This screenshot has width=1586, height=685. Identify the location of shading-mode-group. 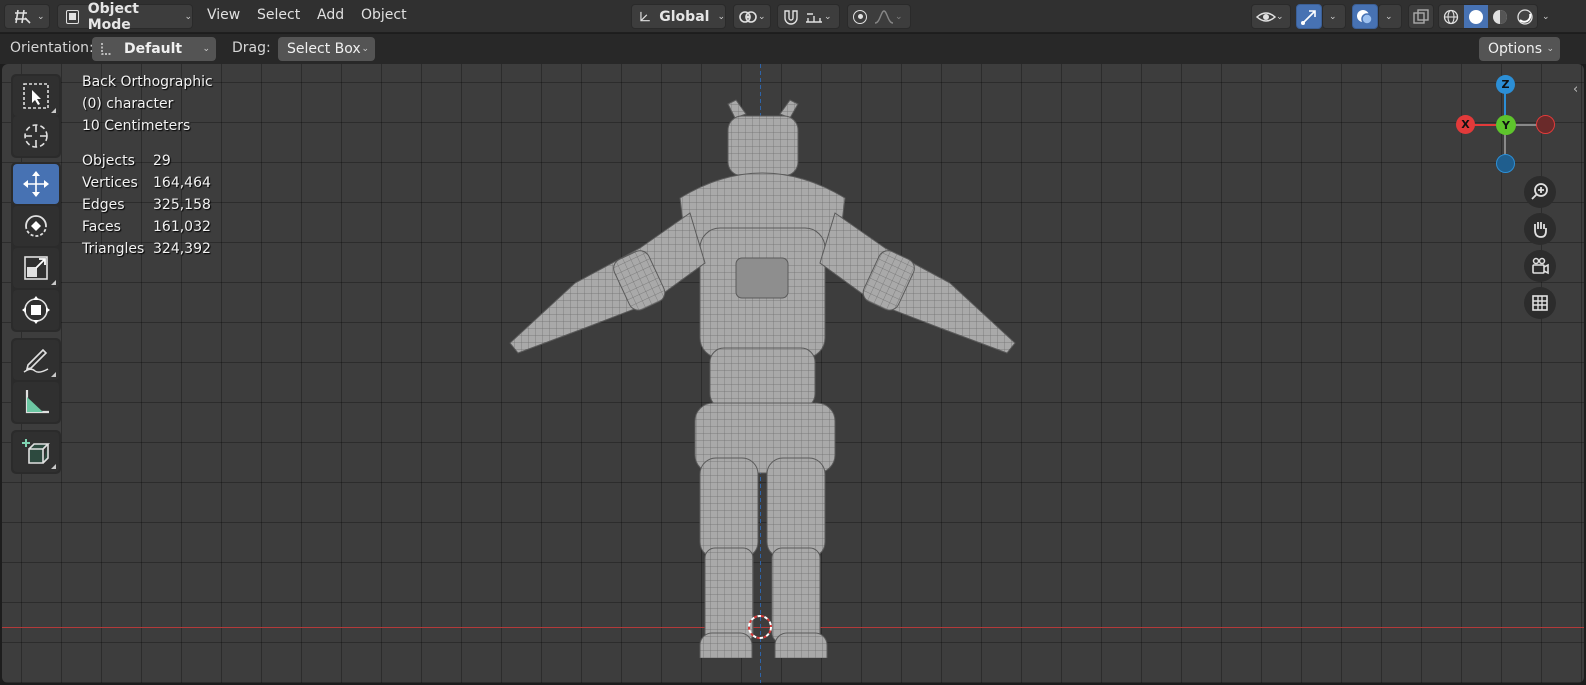
(1488, 16).